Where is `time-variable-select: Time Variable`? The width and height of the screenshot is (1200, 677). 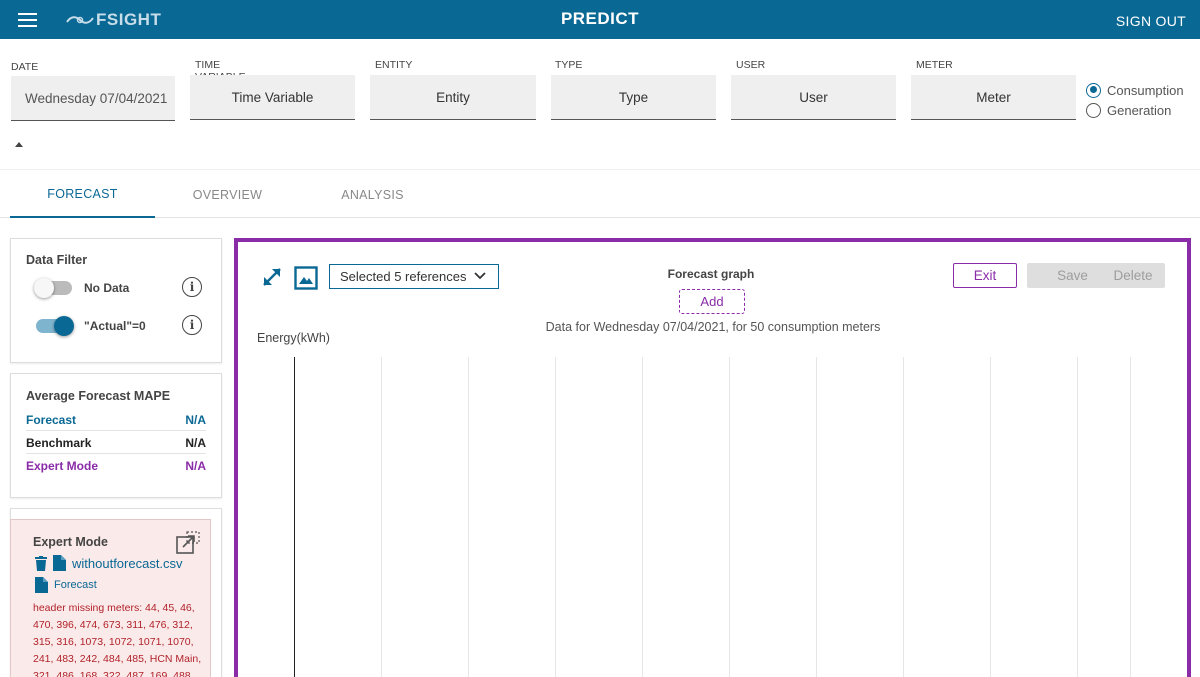 time-variable-select: Time Variable is located at coordinates (272, 97).